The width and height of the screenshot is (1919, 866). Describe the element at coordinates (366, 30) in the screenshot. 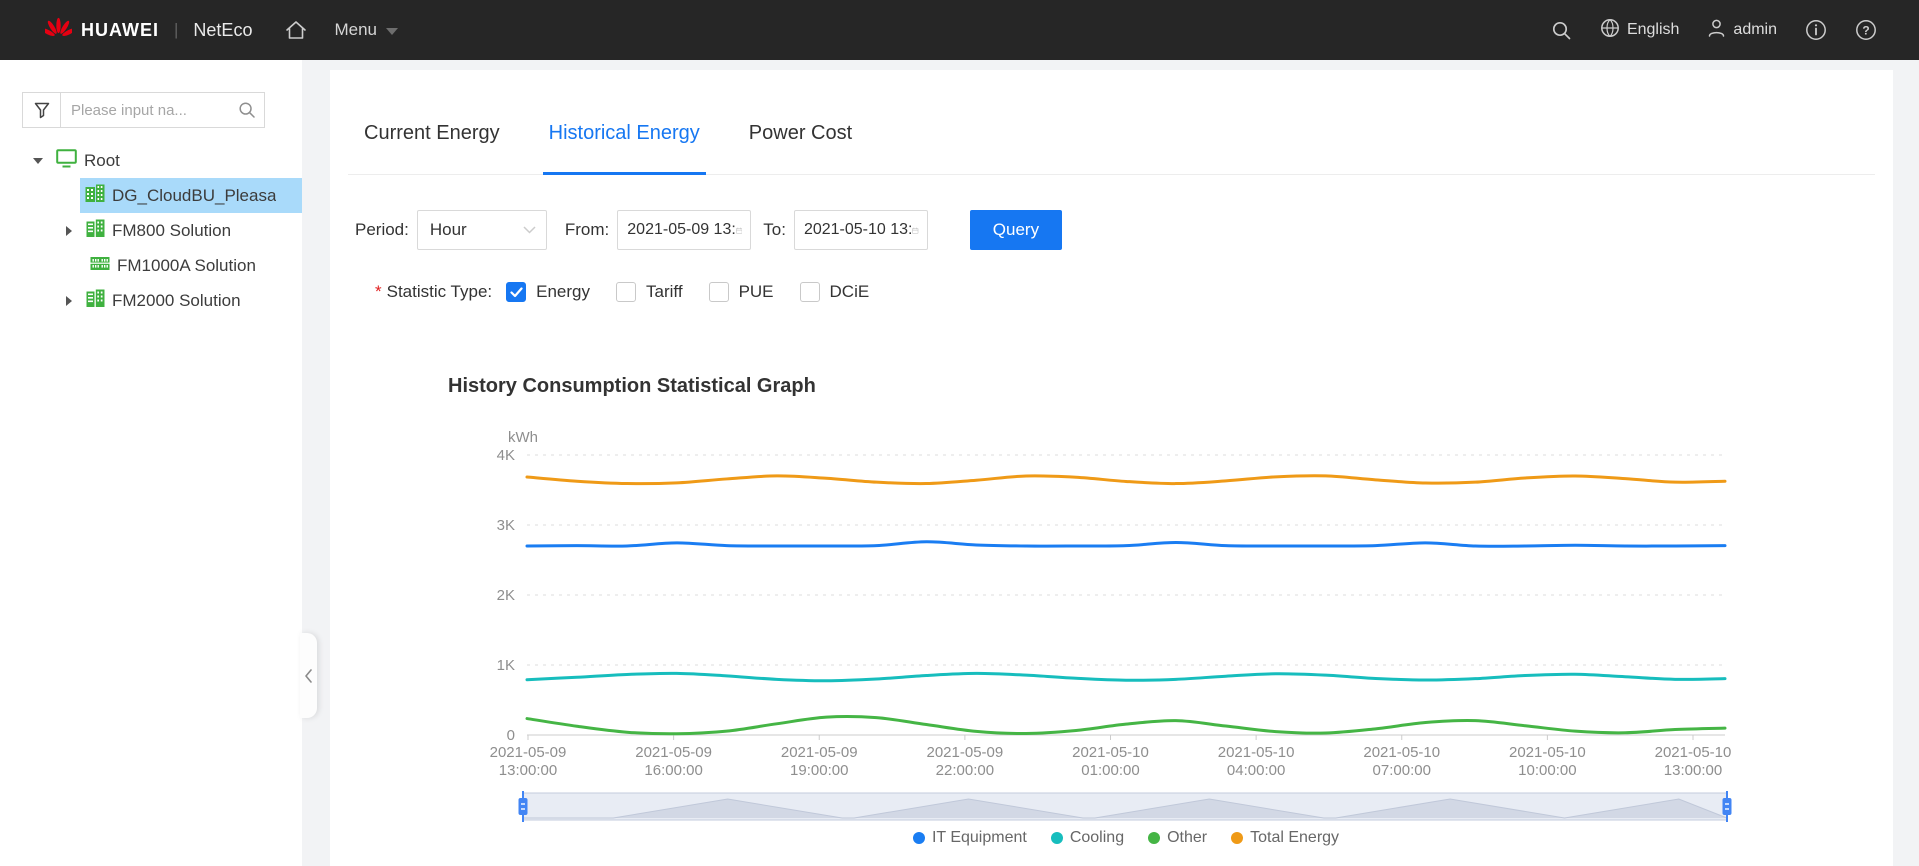

I see `menu-dropdown: Menu` at that location.